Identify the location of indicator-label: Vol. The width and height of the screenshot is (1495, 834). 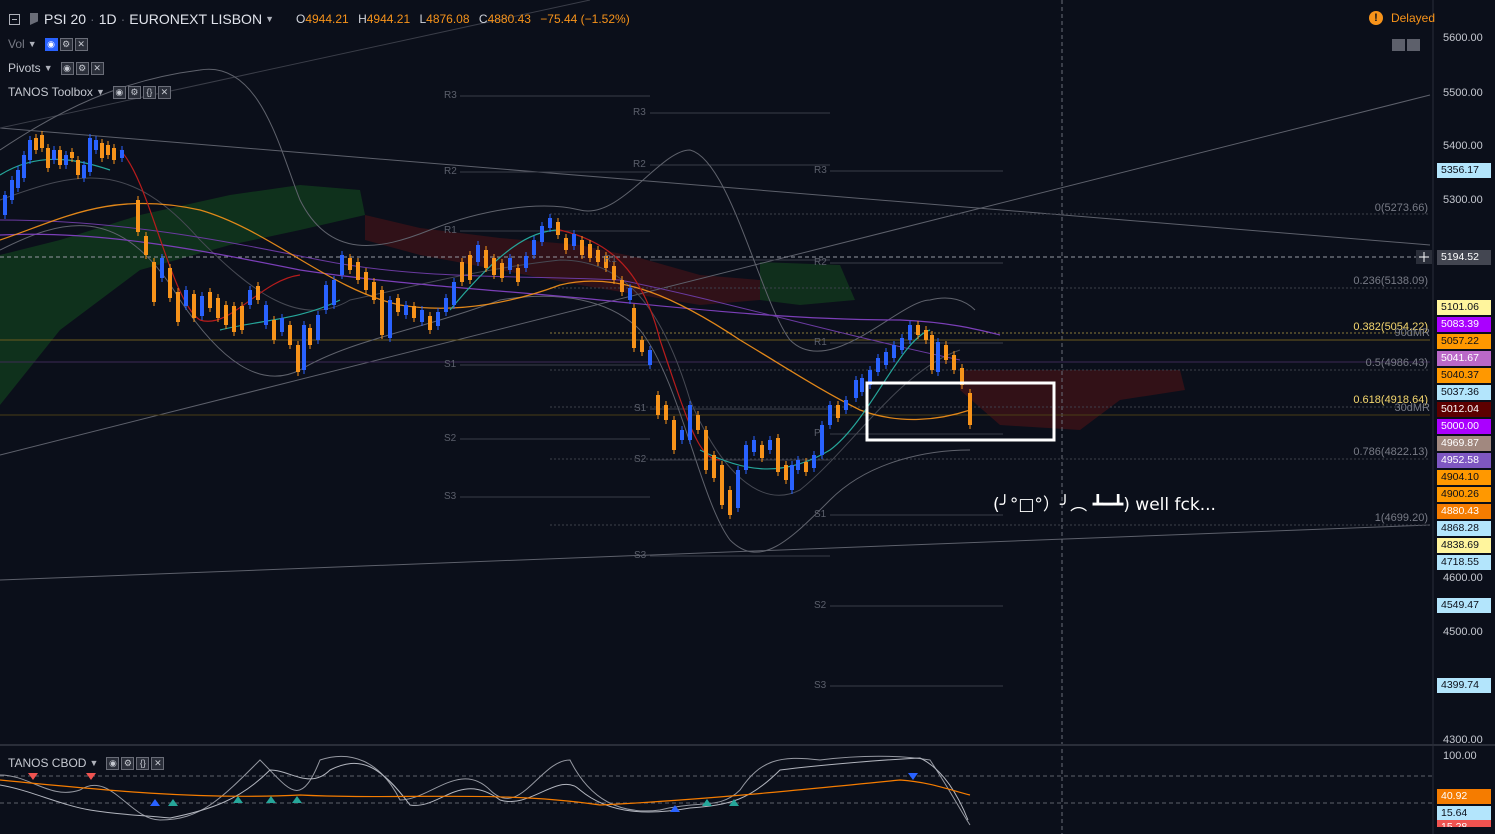
(16, 44).